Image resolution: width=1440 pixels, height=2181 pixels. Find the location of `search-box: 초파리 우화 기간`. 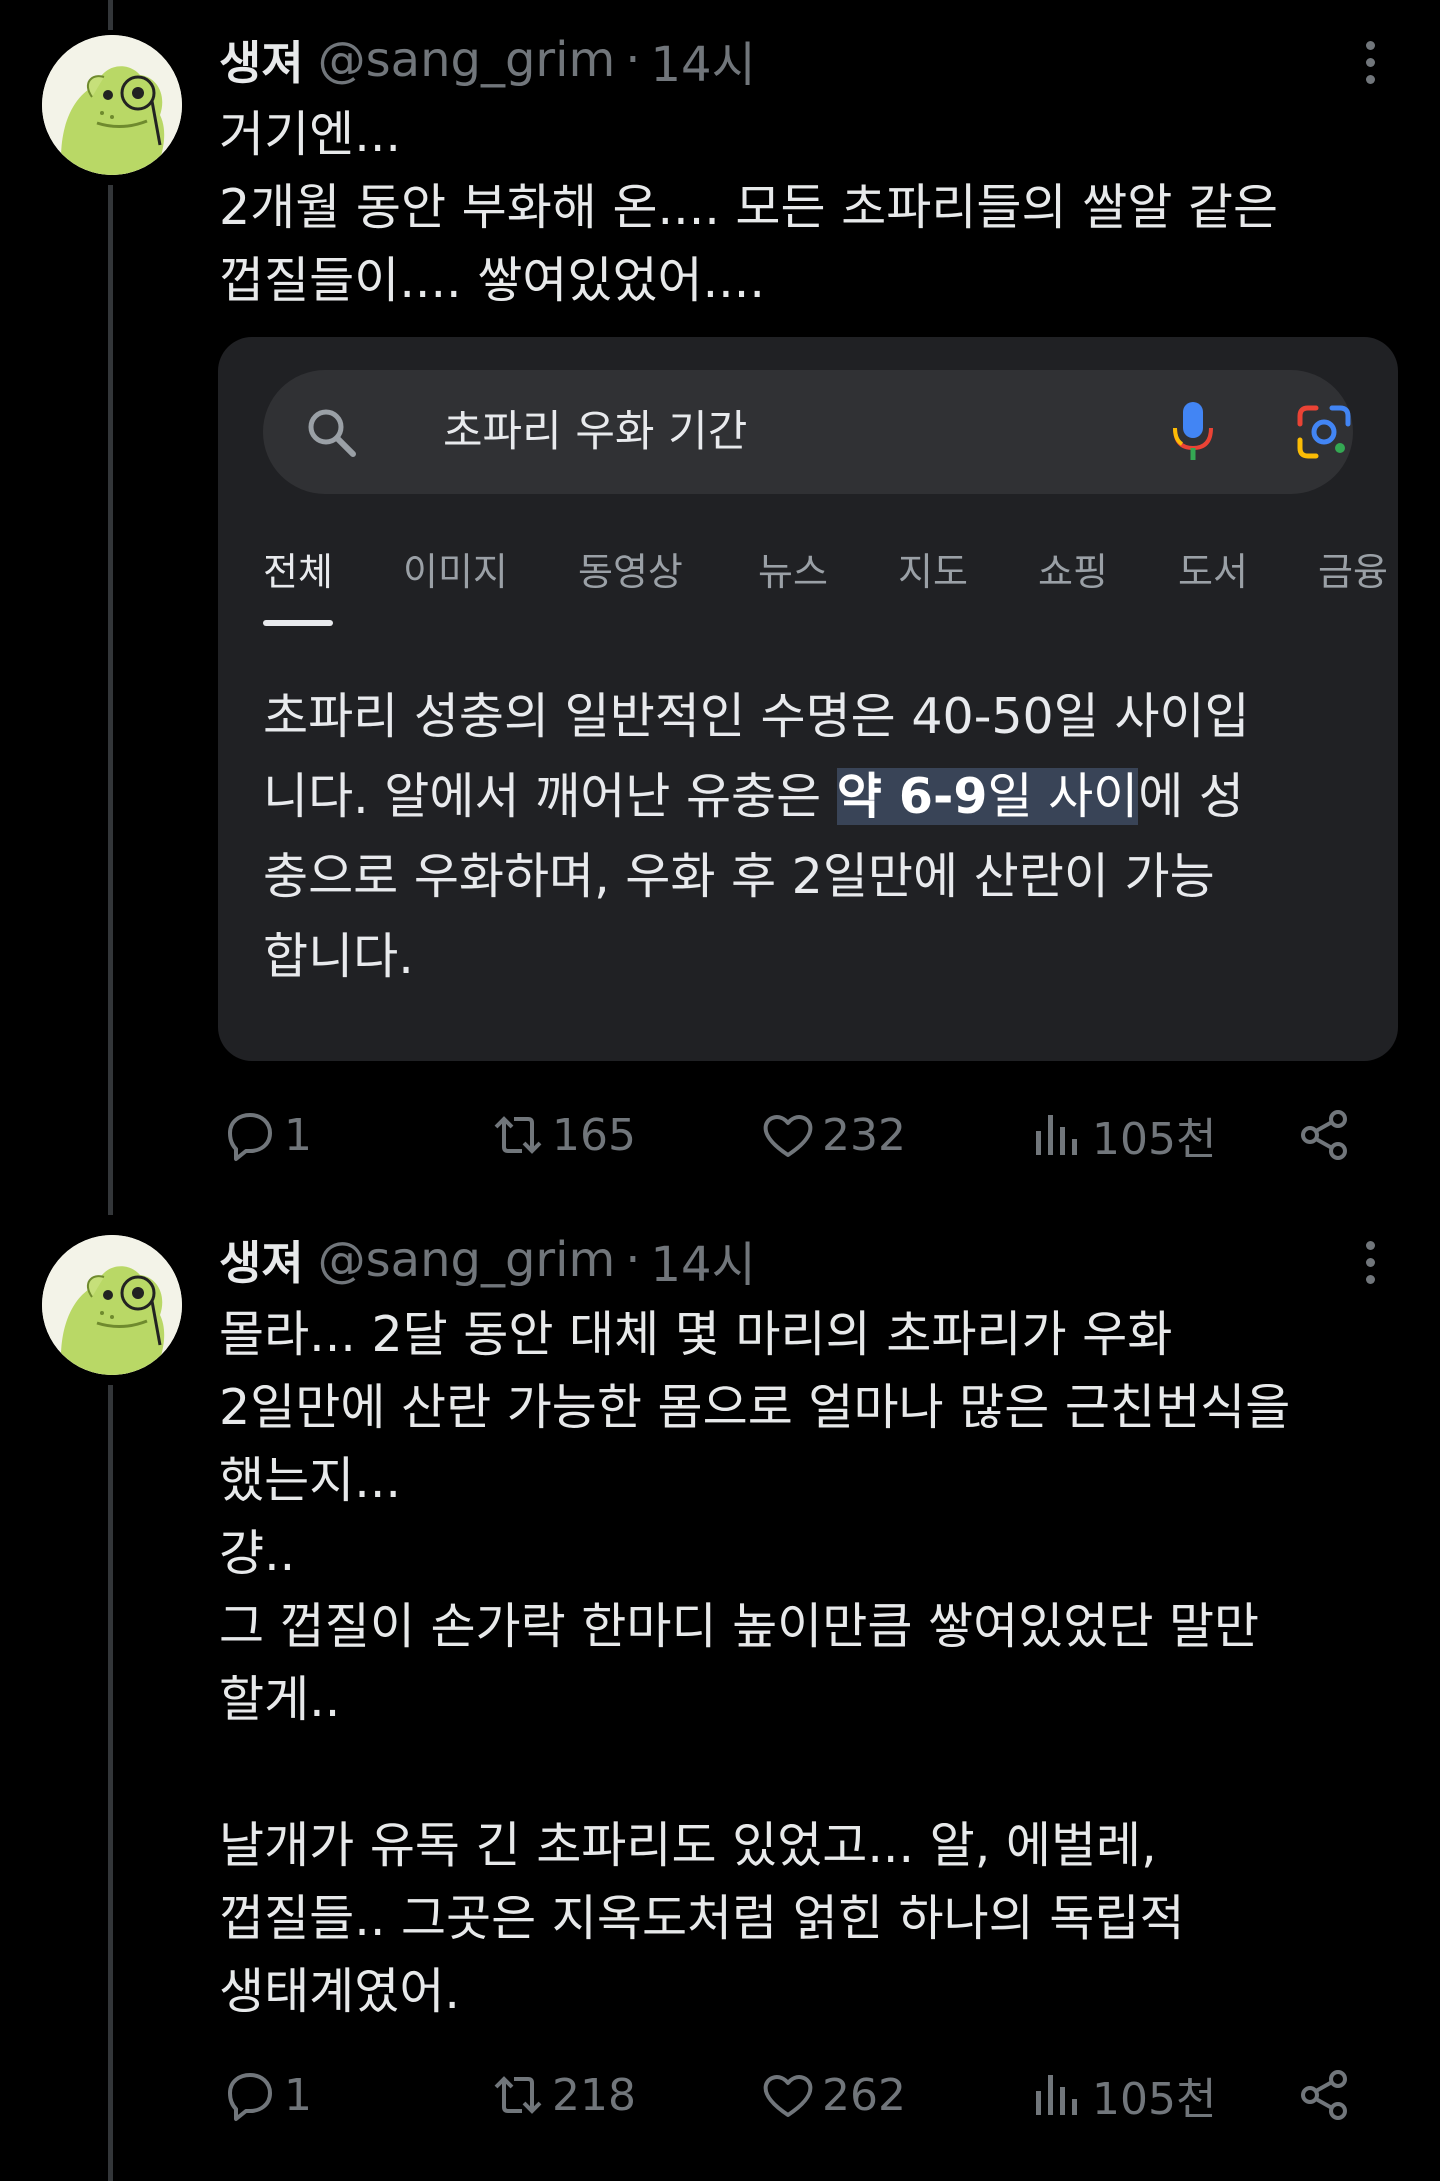

search-box: 초파리 우화 기간 is located at coordinates (808, 432).